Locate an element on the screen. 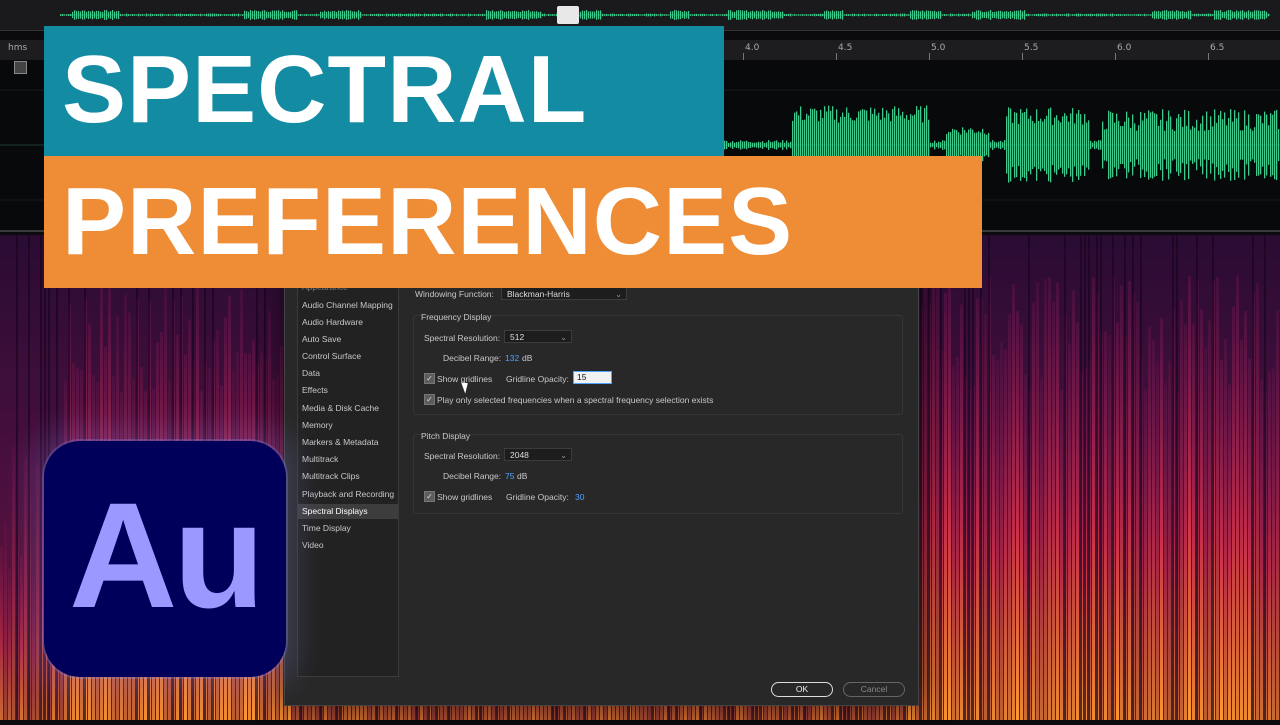  audition-logo-text: Au is located at coordinates (167, 555).